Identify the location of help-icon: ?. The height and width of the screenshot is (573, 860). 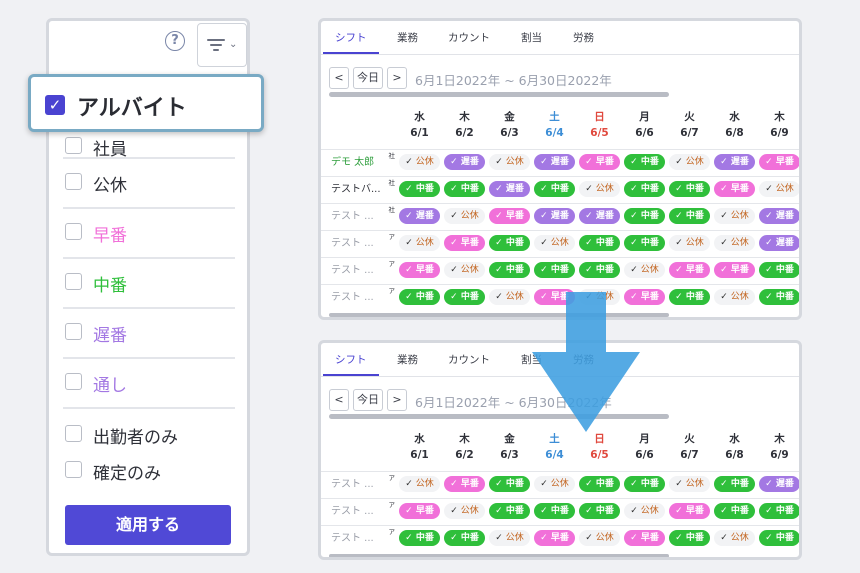
(175, 41).